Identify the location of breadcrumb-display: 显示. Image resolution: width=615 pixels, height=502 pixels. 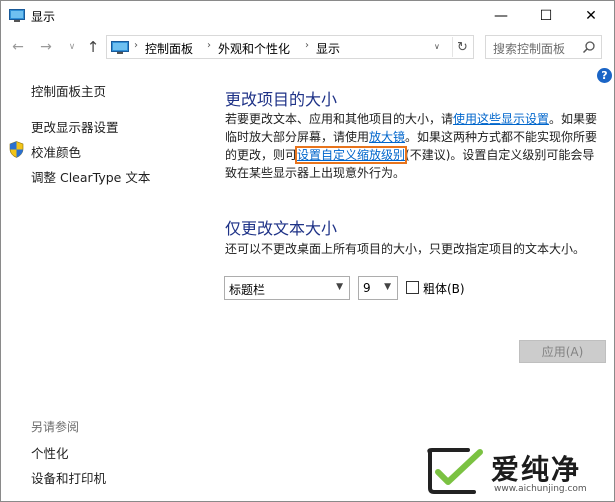
(328, 48).